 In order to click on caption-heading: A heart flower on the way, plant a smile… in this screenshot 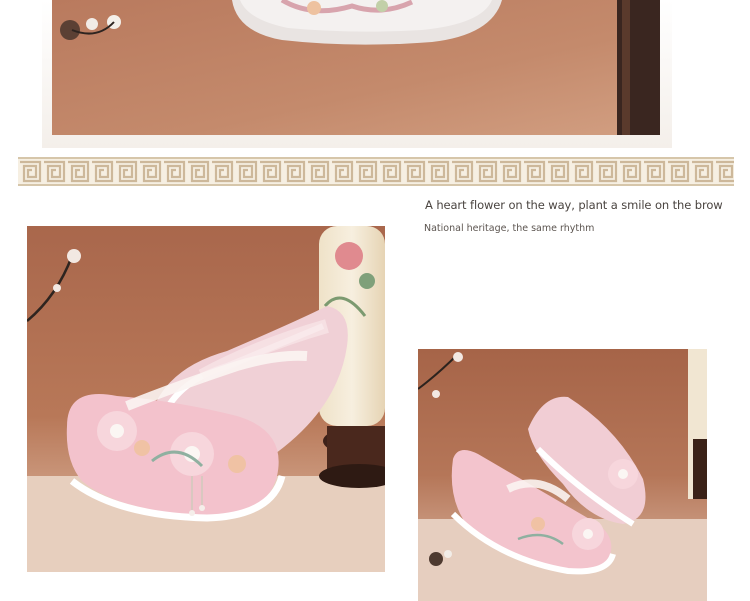, I will do `click(574, 205)`.